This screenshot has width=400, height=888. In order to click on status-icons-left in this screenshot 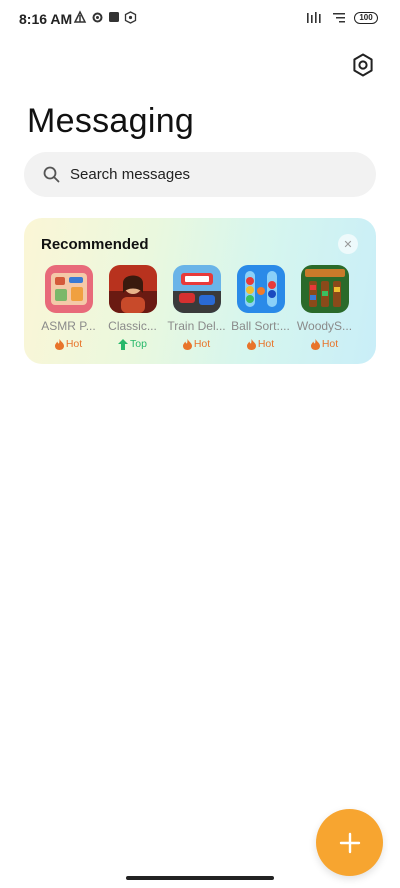, I will do `click(105, 17)`.